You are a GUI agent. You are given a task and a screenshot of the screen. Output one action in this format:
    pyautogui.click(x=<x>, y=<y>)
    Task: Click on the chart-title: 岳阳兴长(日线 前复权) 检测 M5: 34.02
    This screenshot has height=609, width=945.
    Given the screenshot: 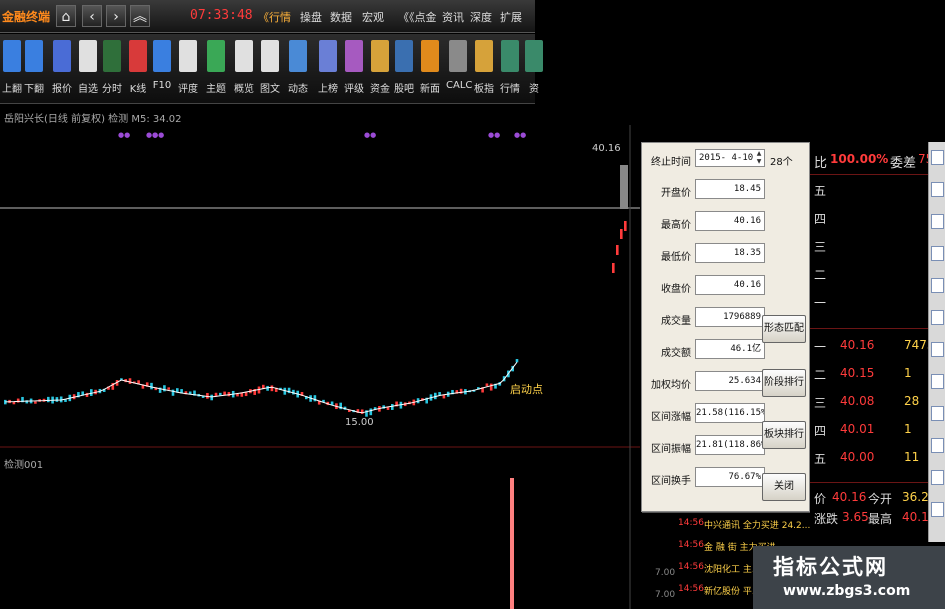 What is the action you would take?
    pyautogui.click(x=93, y=119)
    